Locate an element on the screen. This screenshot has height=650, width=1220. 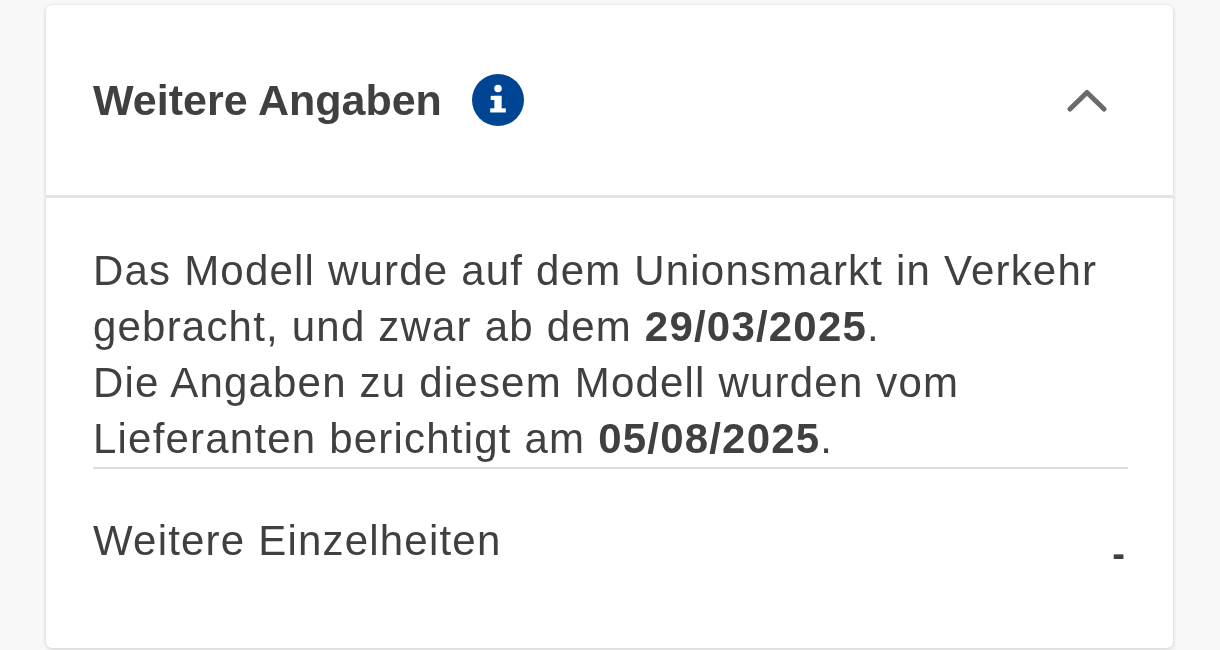
detail-label: Weitere Einzelheiten is located at coordinates (297, 541).